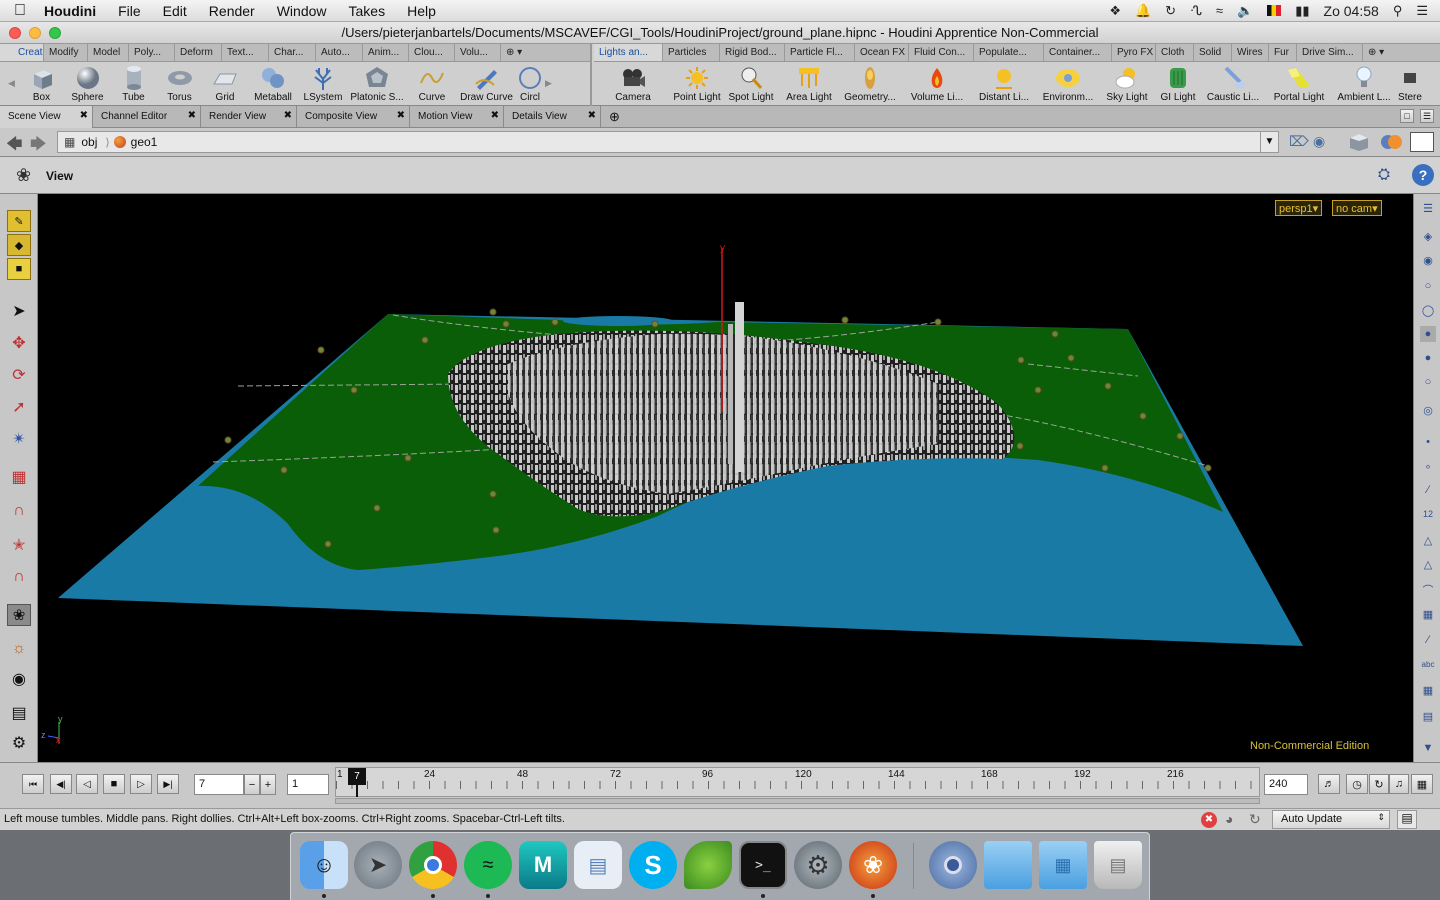 The width and height of the screenshot is (1440, 900). I want to click on bone-tool-icon: ∩, so click(19, 577).